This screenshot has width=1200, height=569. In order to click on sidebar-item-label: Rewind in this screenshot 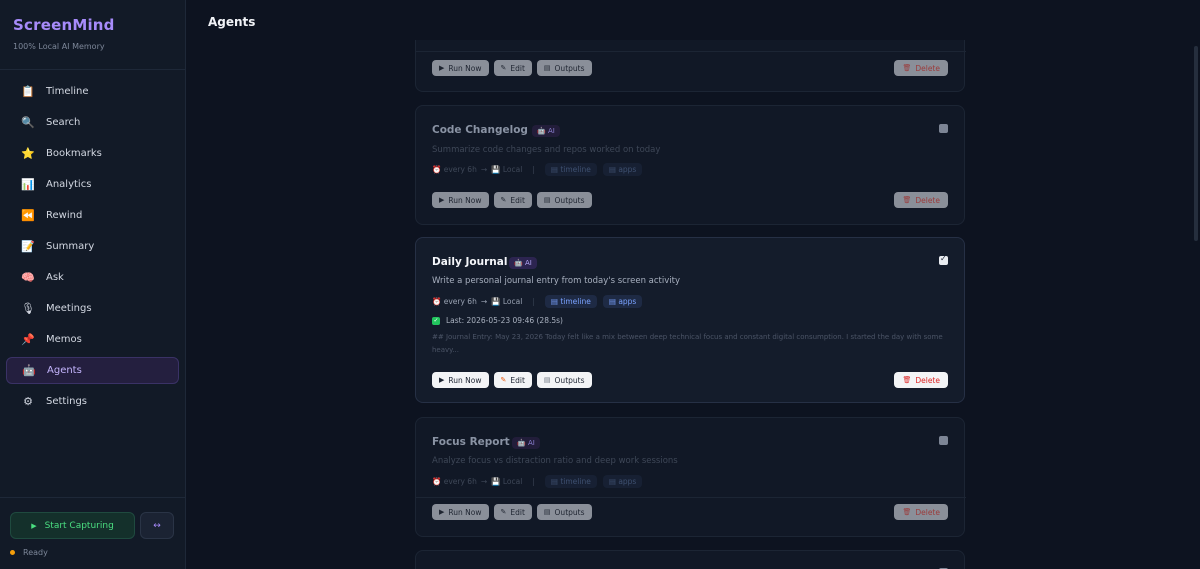, I will do `click(64, 215)`.